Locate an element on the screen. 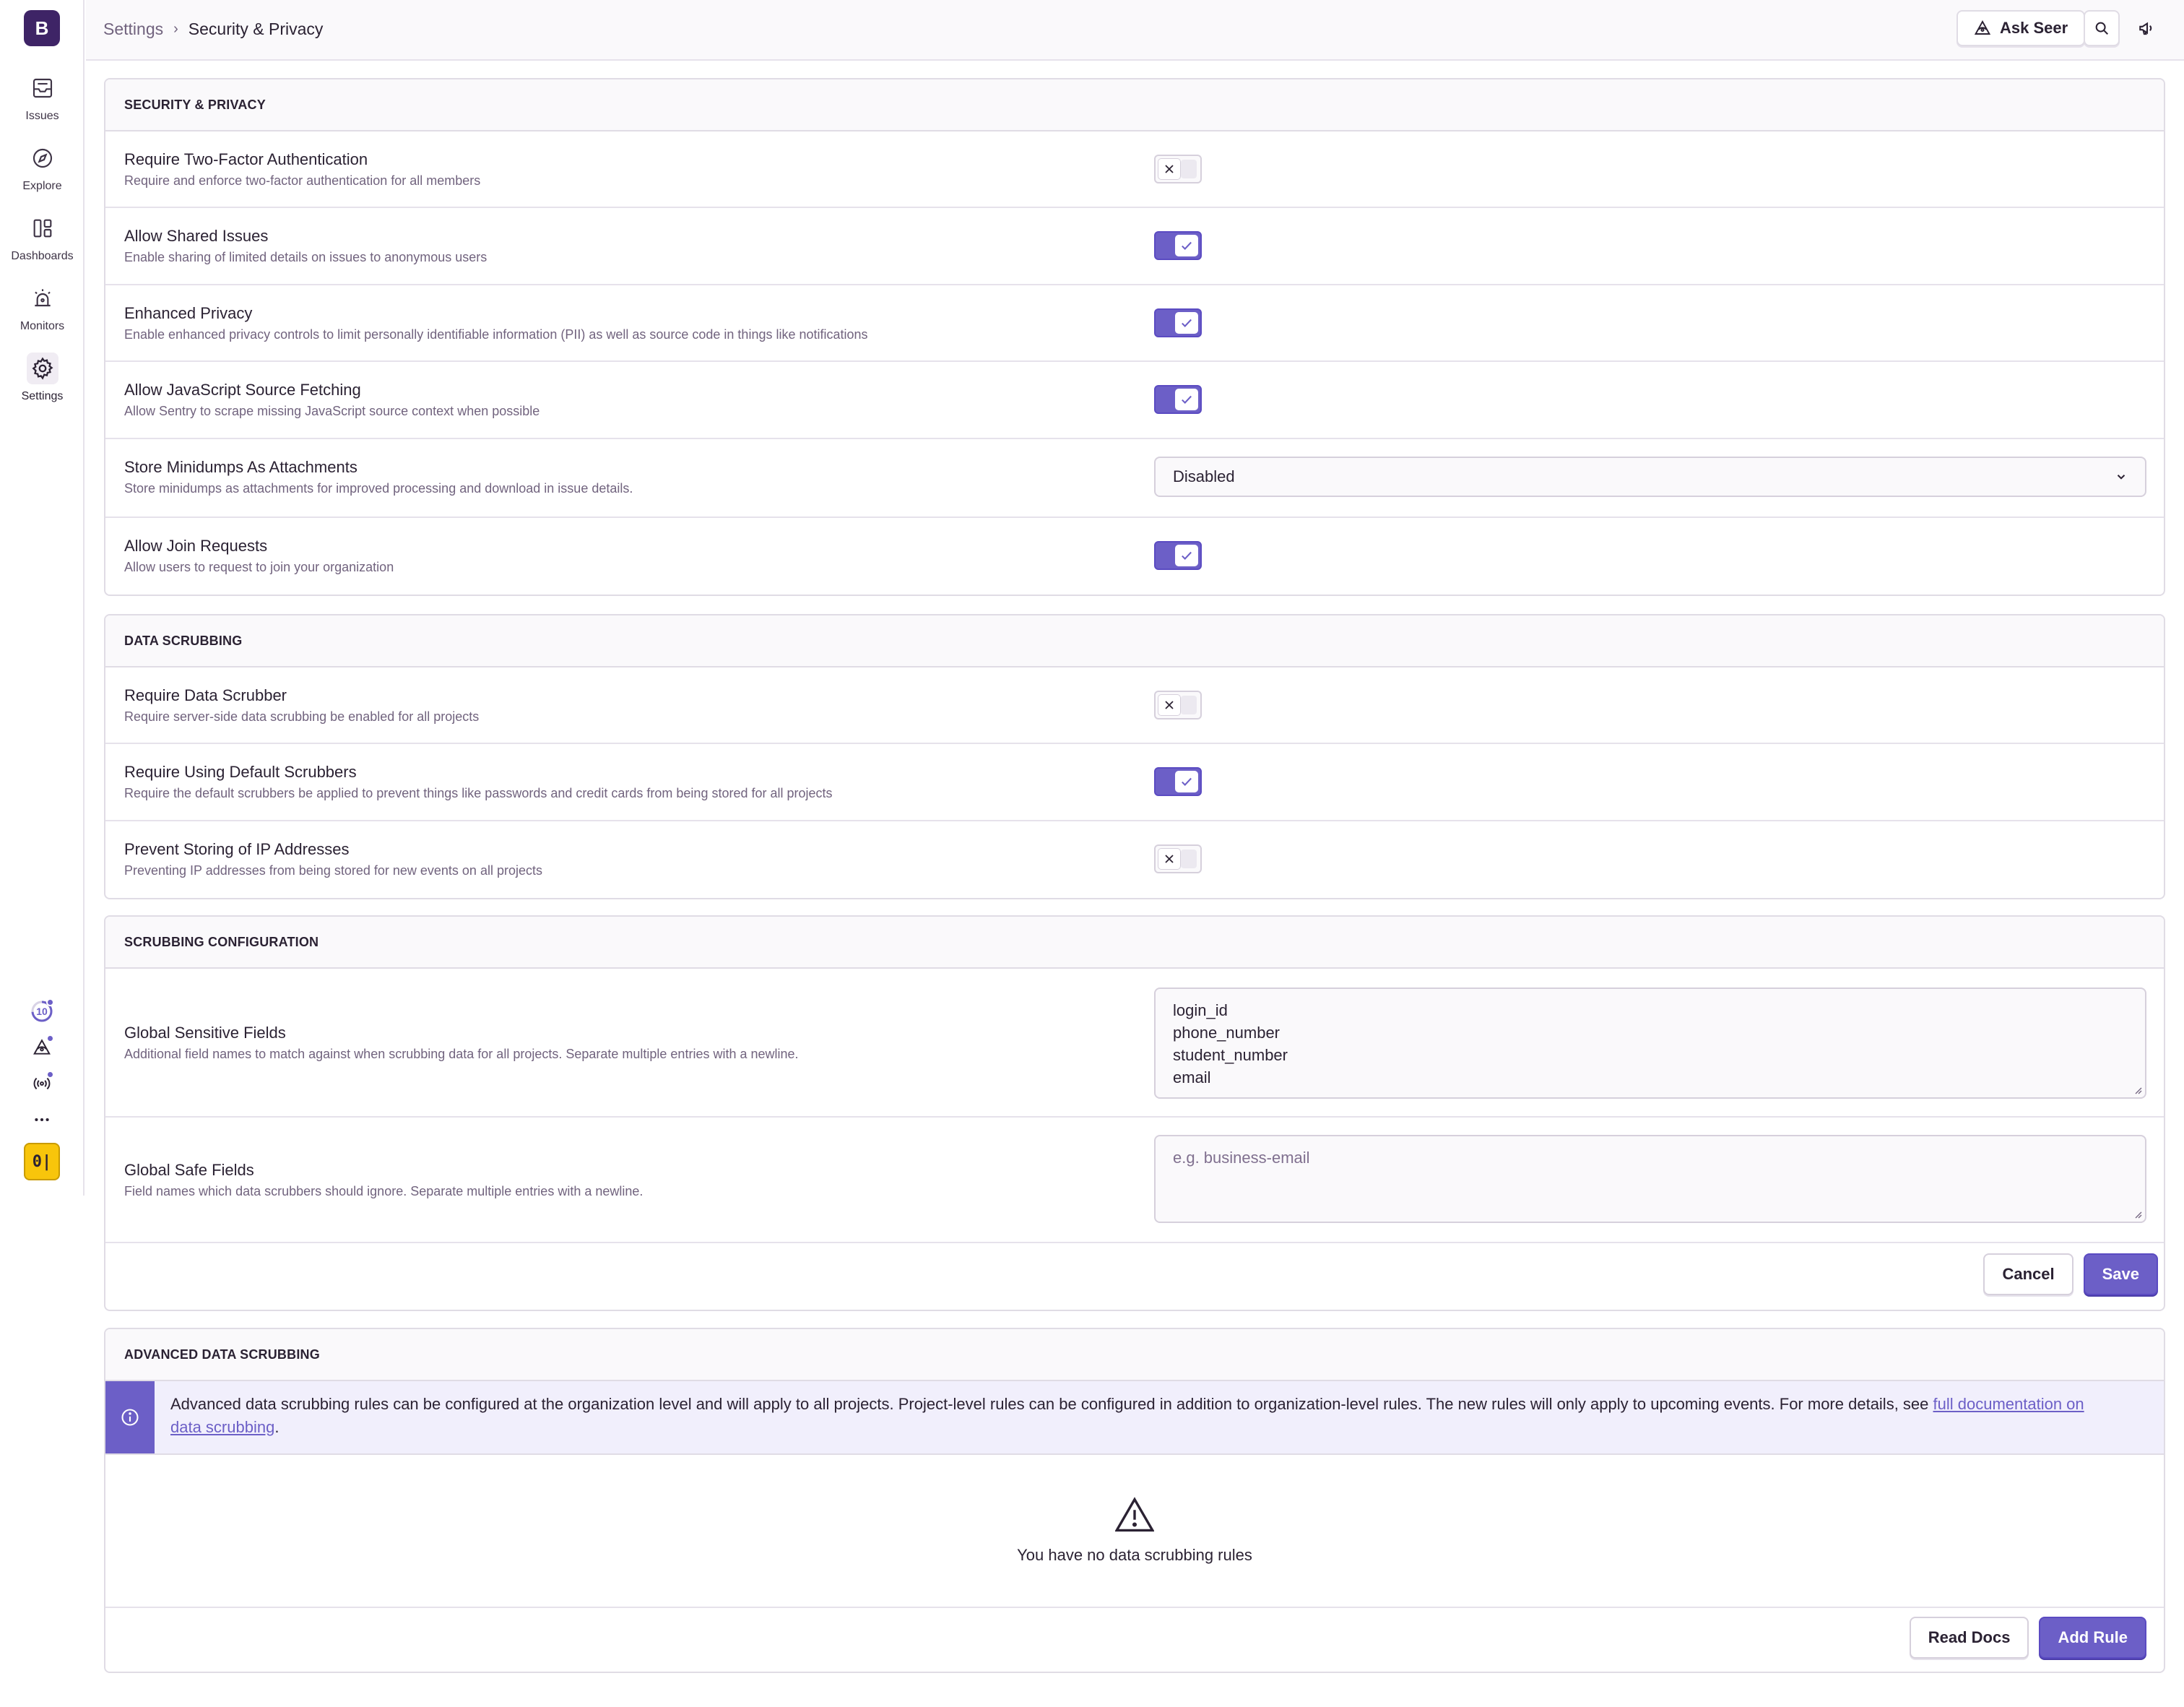  ask-seer-button: Ask Seer is located at coordinates (2021, 28).